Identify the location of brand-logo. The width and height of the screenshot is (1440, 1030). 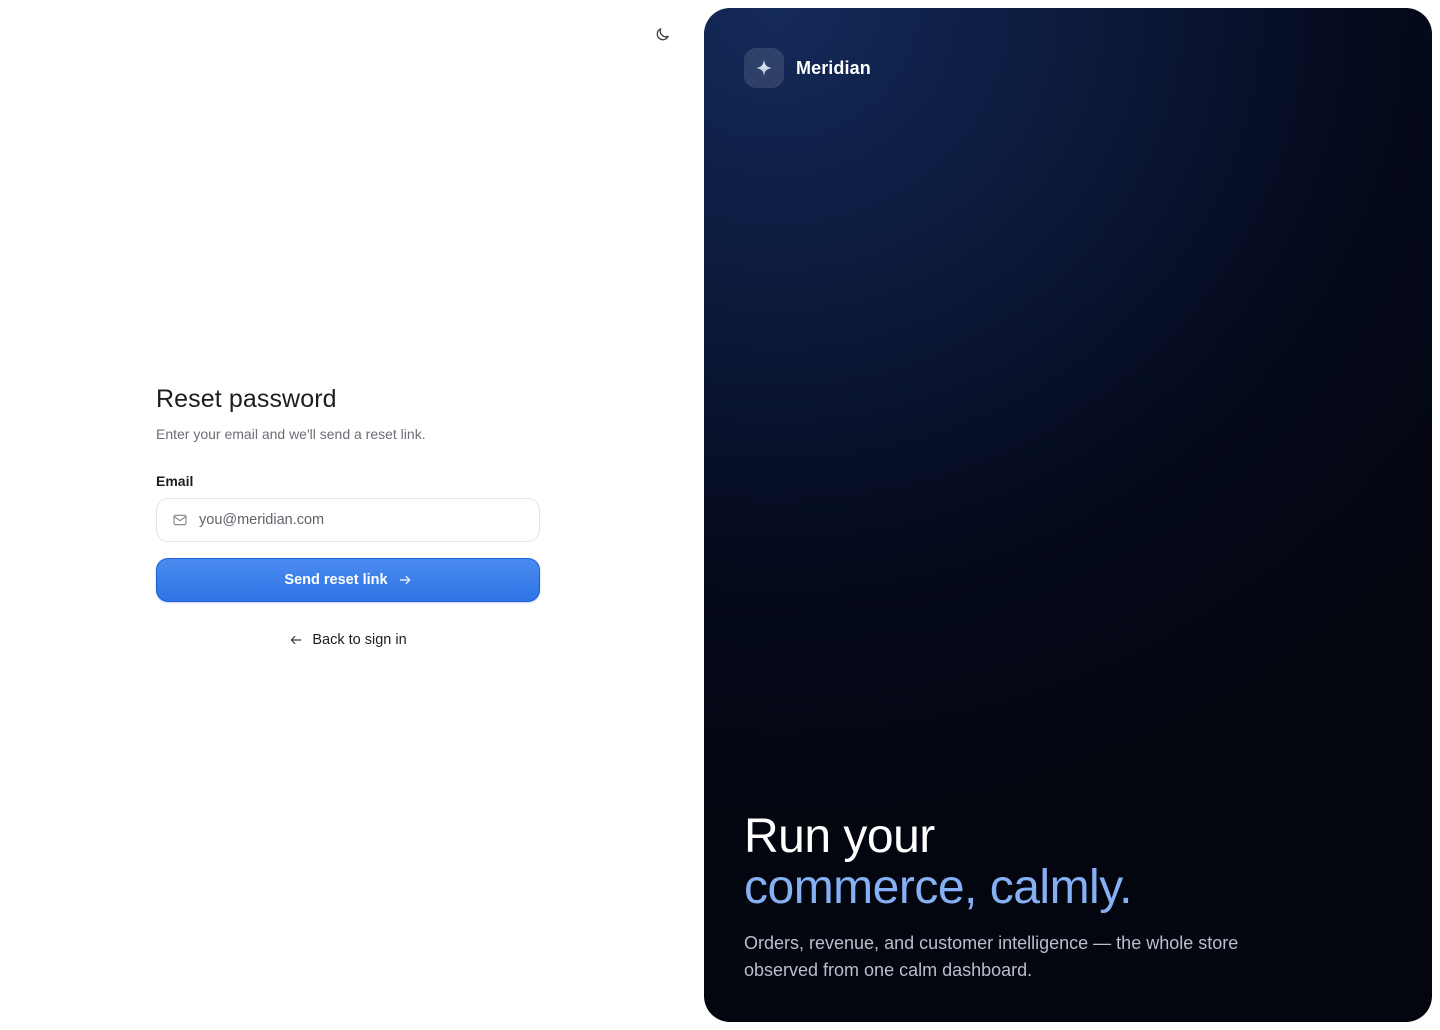
(764, 68).